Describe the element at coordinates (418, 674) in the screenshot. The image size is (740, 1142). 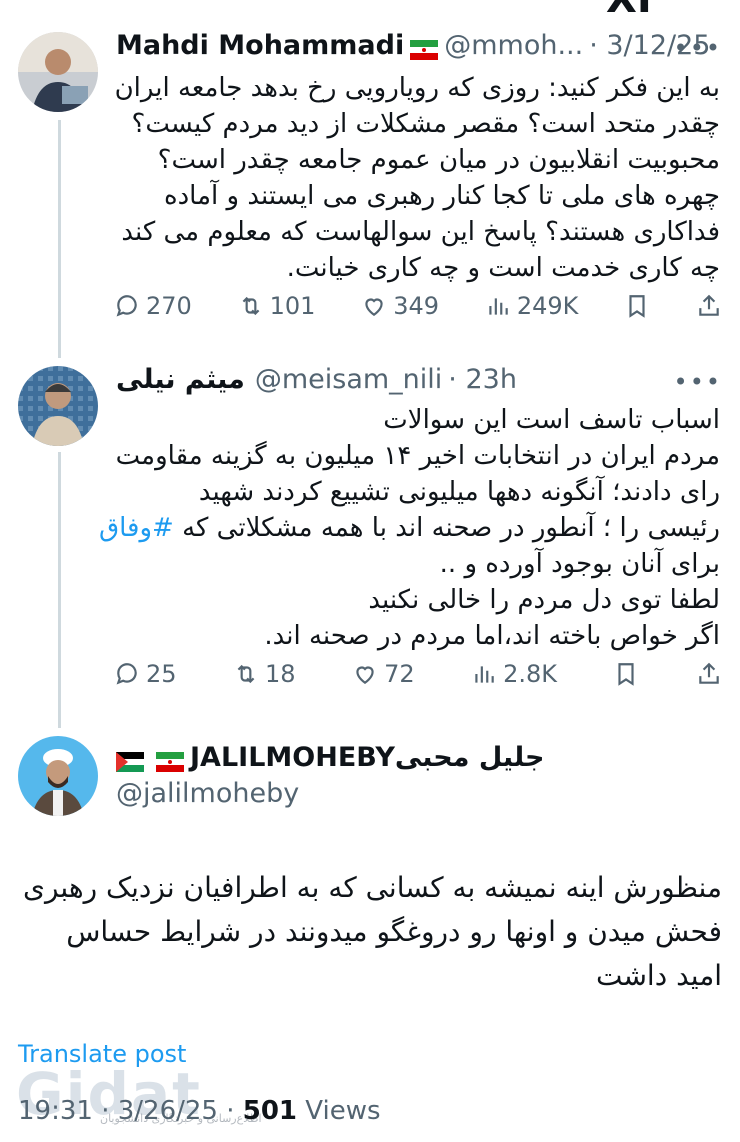
I see `tweet-actions: 25 18 72 2.8K` at that location.